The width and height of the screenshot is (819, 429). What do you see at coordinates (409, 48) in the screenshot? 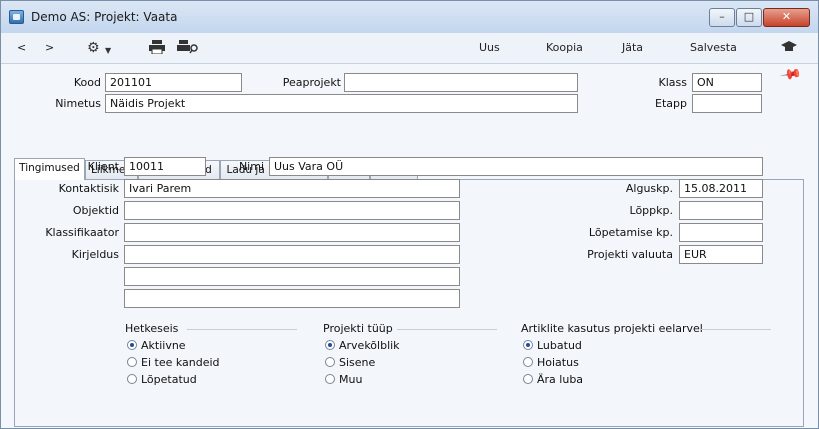
I see `toolbar: < > ⚙ ▼ Uus Koopia Jäta Salvesta` at bounding box center [409, 48].